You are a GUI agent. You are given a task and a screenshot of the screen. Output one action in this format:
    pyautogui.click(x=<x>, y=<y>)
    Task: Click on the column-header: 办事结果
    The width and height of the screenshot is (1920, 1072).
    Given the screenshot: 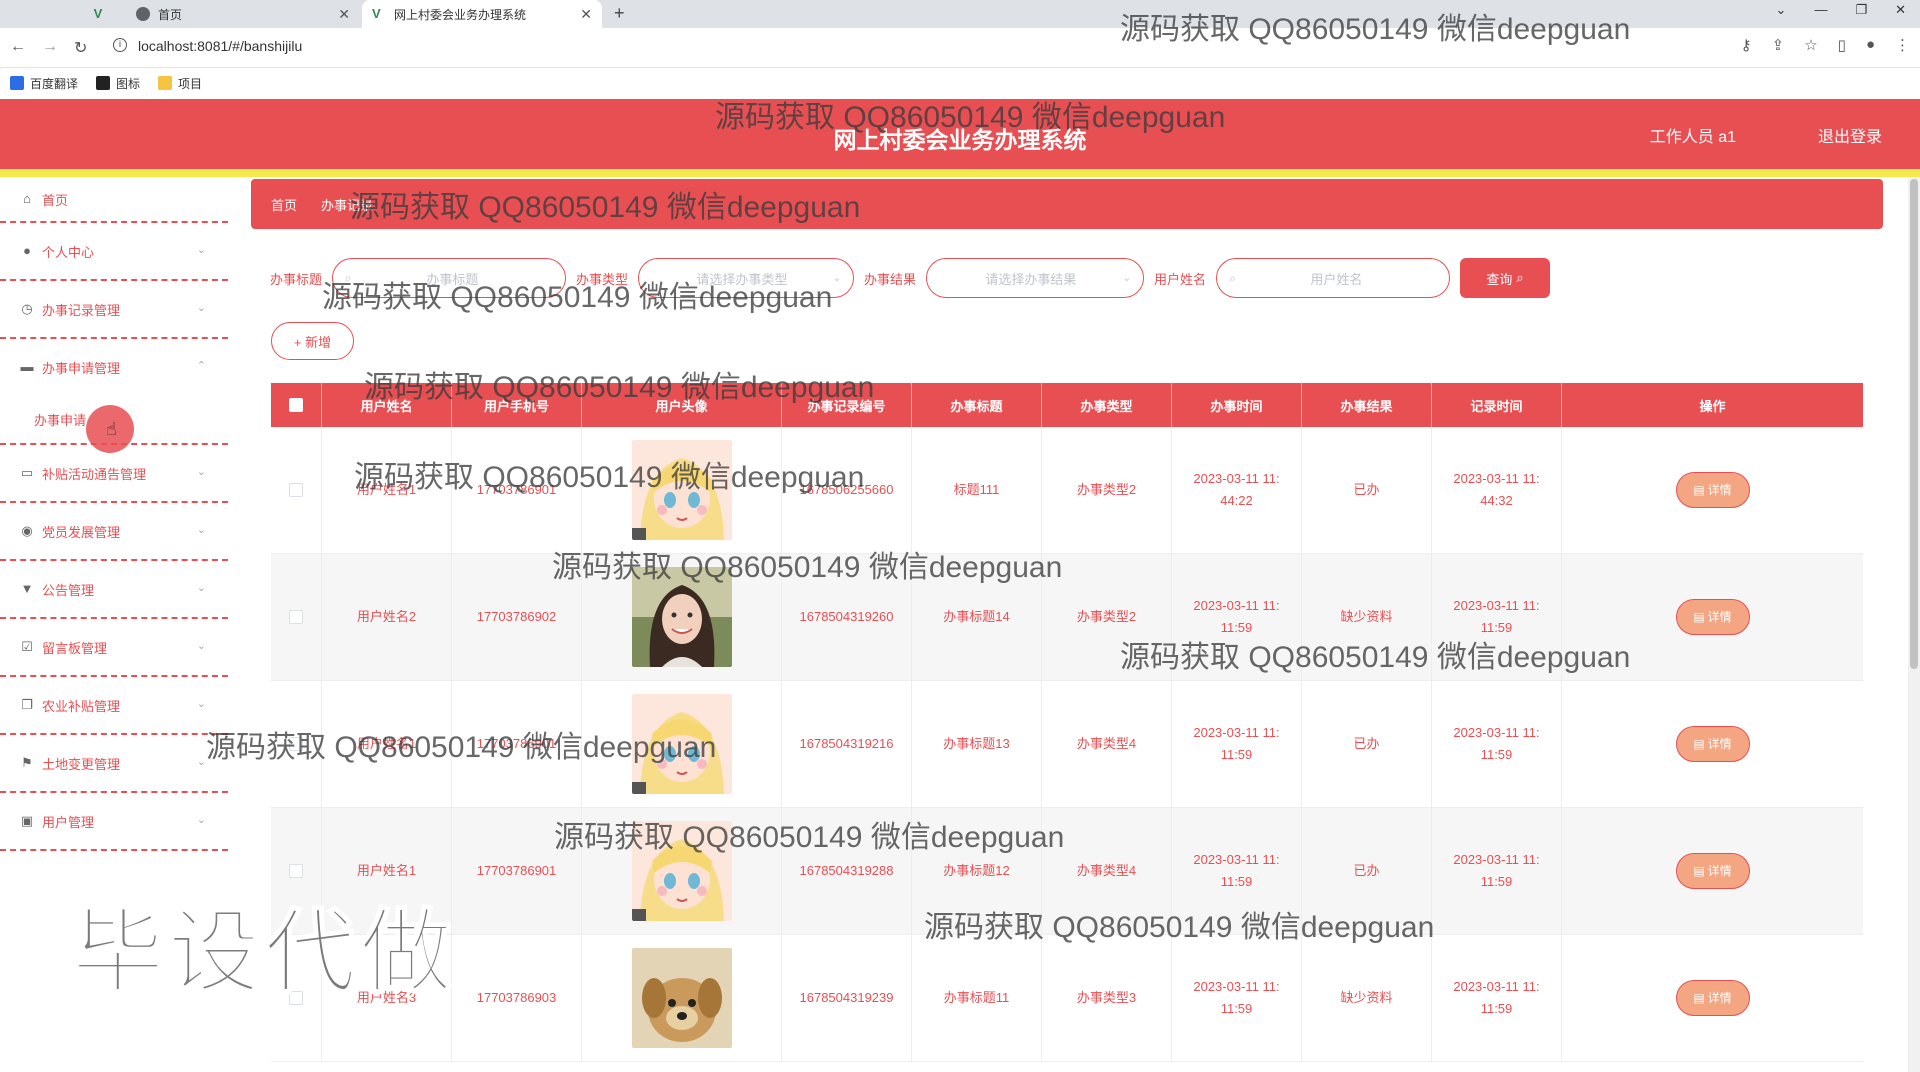 What is the action you would take?
    pyautogui.click(x=1367, y=405)
    